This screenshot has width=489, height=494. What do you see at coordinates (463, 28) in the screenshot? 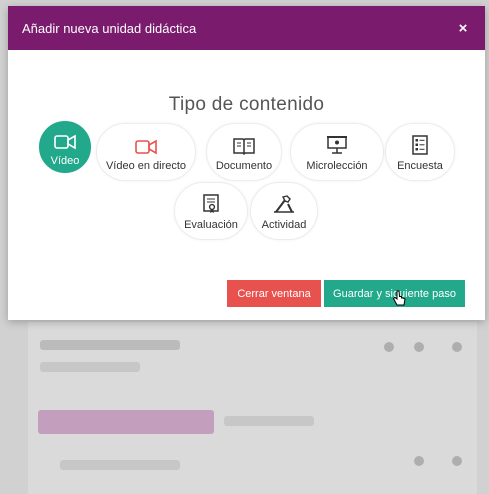
I see `close-icon: ×` at bounding box center [463, 28].